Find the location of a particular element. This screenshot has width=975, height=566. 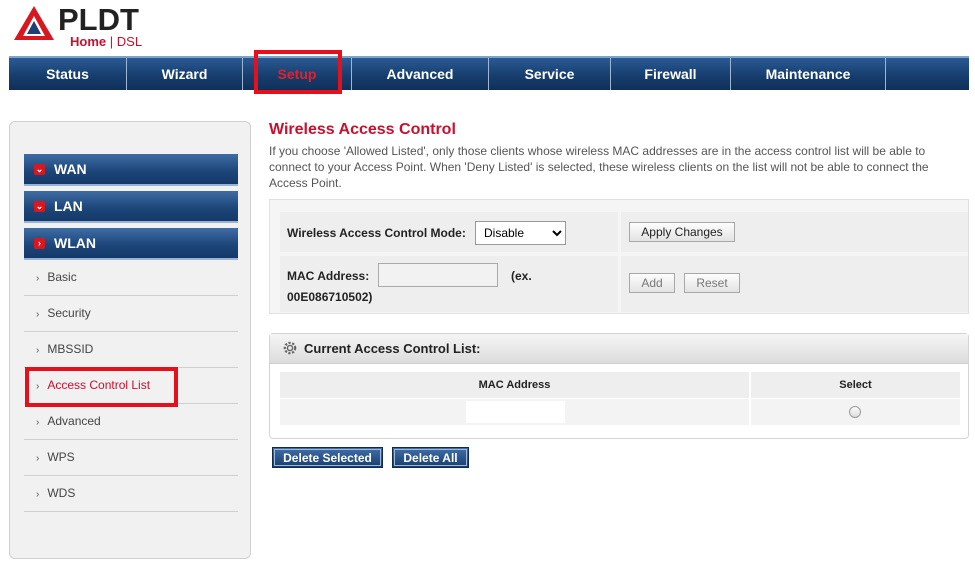

acl-row-select-radio is located at coordinates (855, 412).